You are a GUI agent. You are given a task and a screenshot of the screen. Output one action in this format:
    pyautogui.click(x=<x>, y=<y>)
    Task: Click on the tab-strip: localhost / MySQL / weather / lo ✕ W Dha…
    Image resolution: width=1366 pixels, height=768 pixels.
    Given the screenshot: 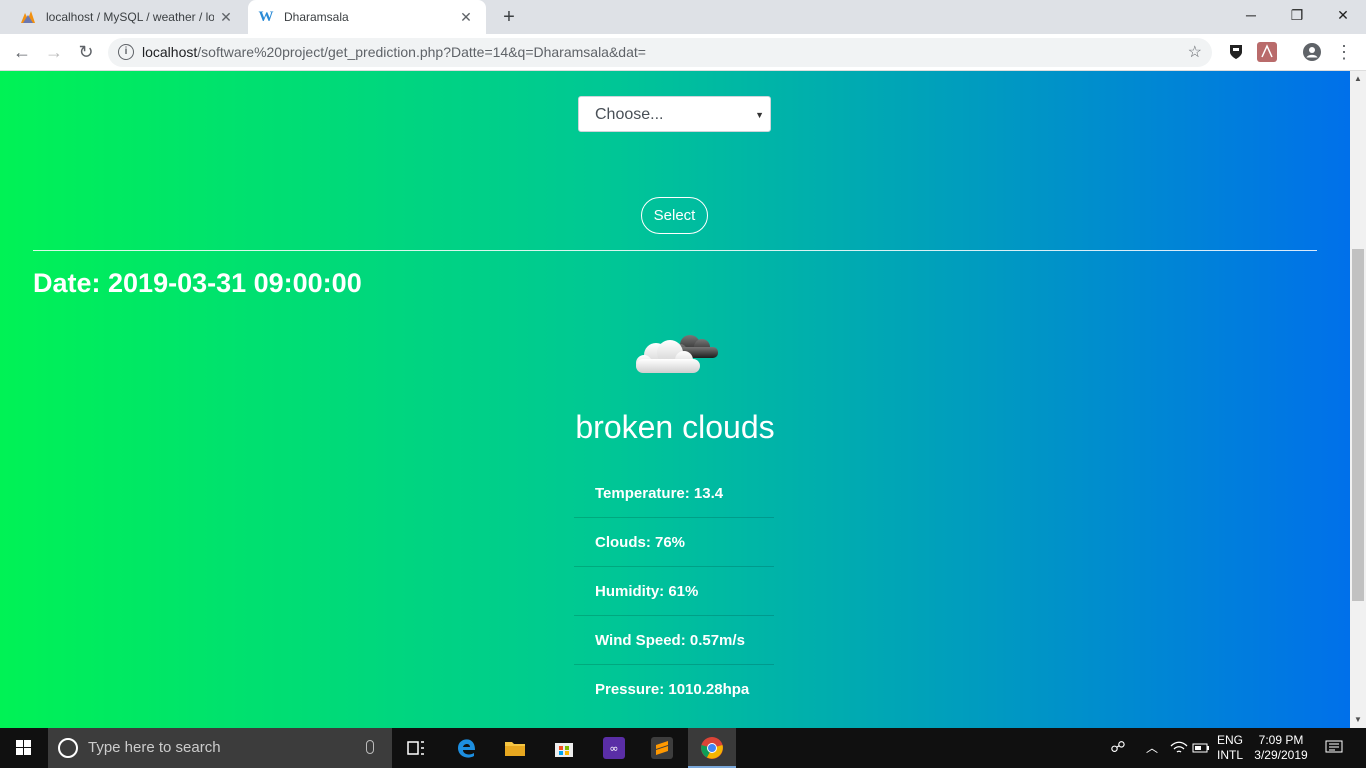 What is the action you would take?
    pyautogui.click(x=683, y=17)
    